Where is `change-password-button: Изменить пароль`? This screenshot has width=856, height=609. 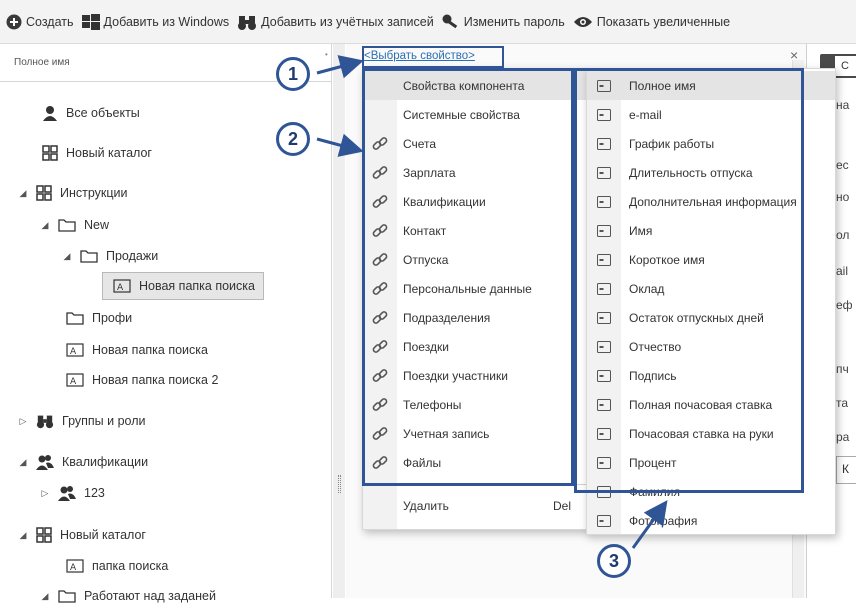
change-password-button: Изменить пароль is located at coordinates (503, 22).